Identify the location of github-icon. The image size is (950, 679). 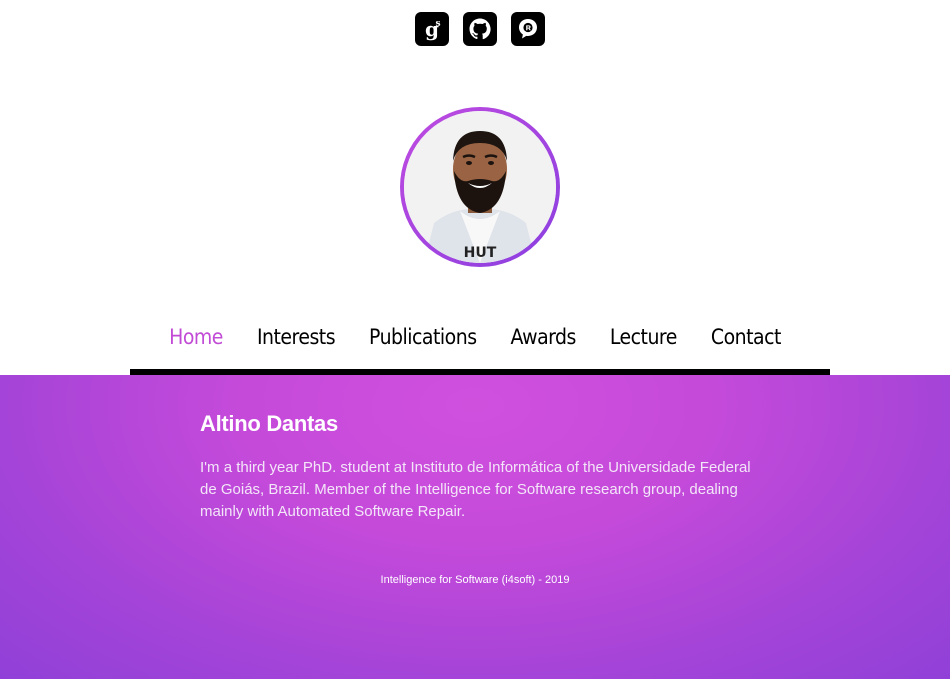
(480, 29).